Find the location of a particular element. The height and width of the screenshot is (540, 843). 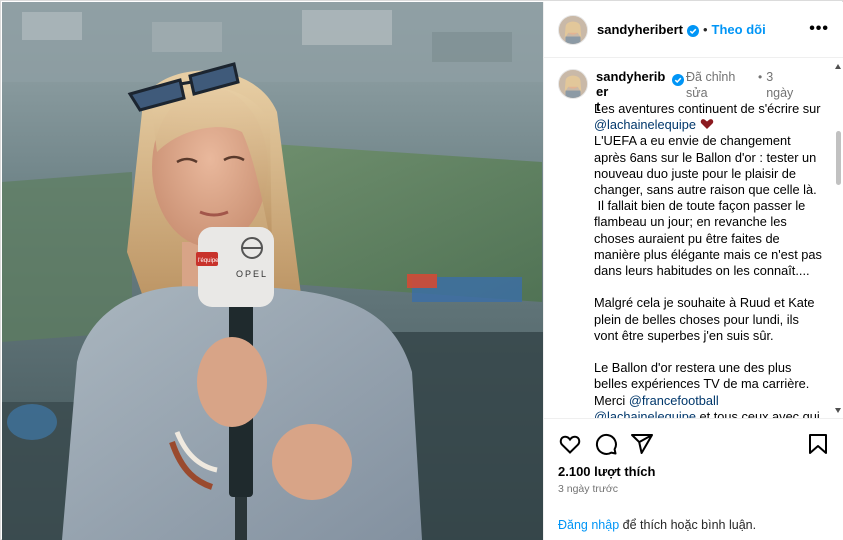

scroll-down-arrow-icon is located at coordinates (838, 410).